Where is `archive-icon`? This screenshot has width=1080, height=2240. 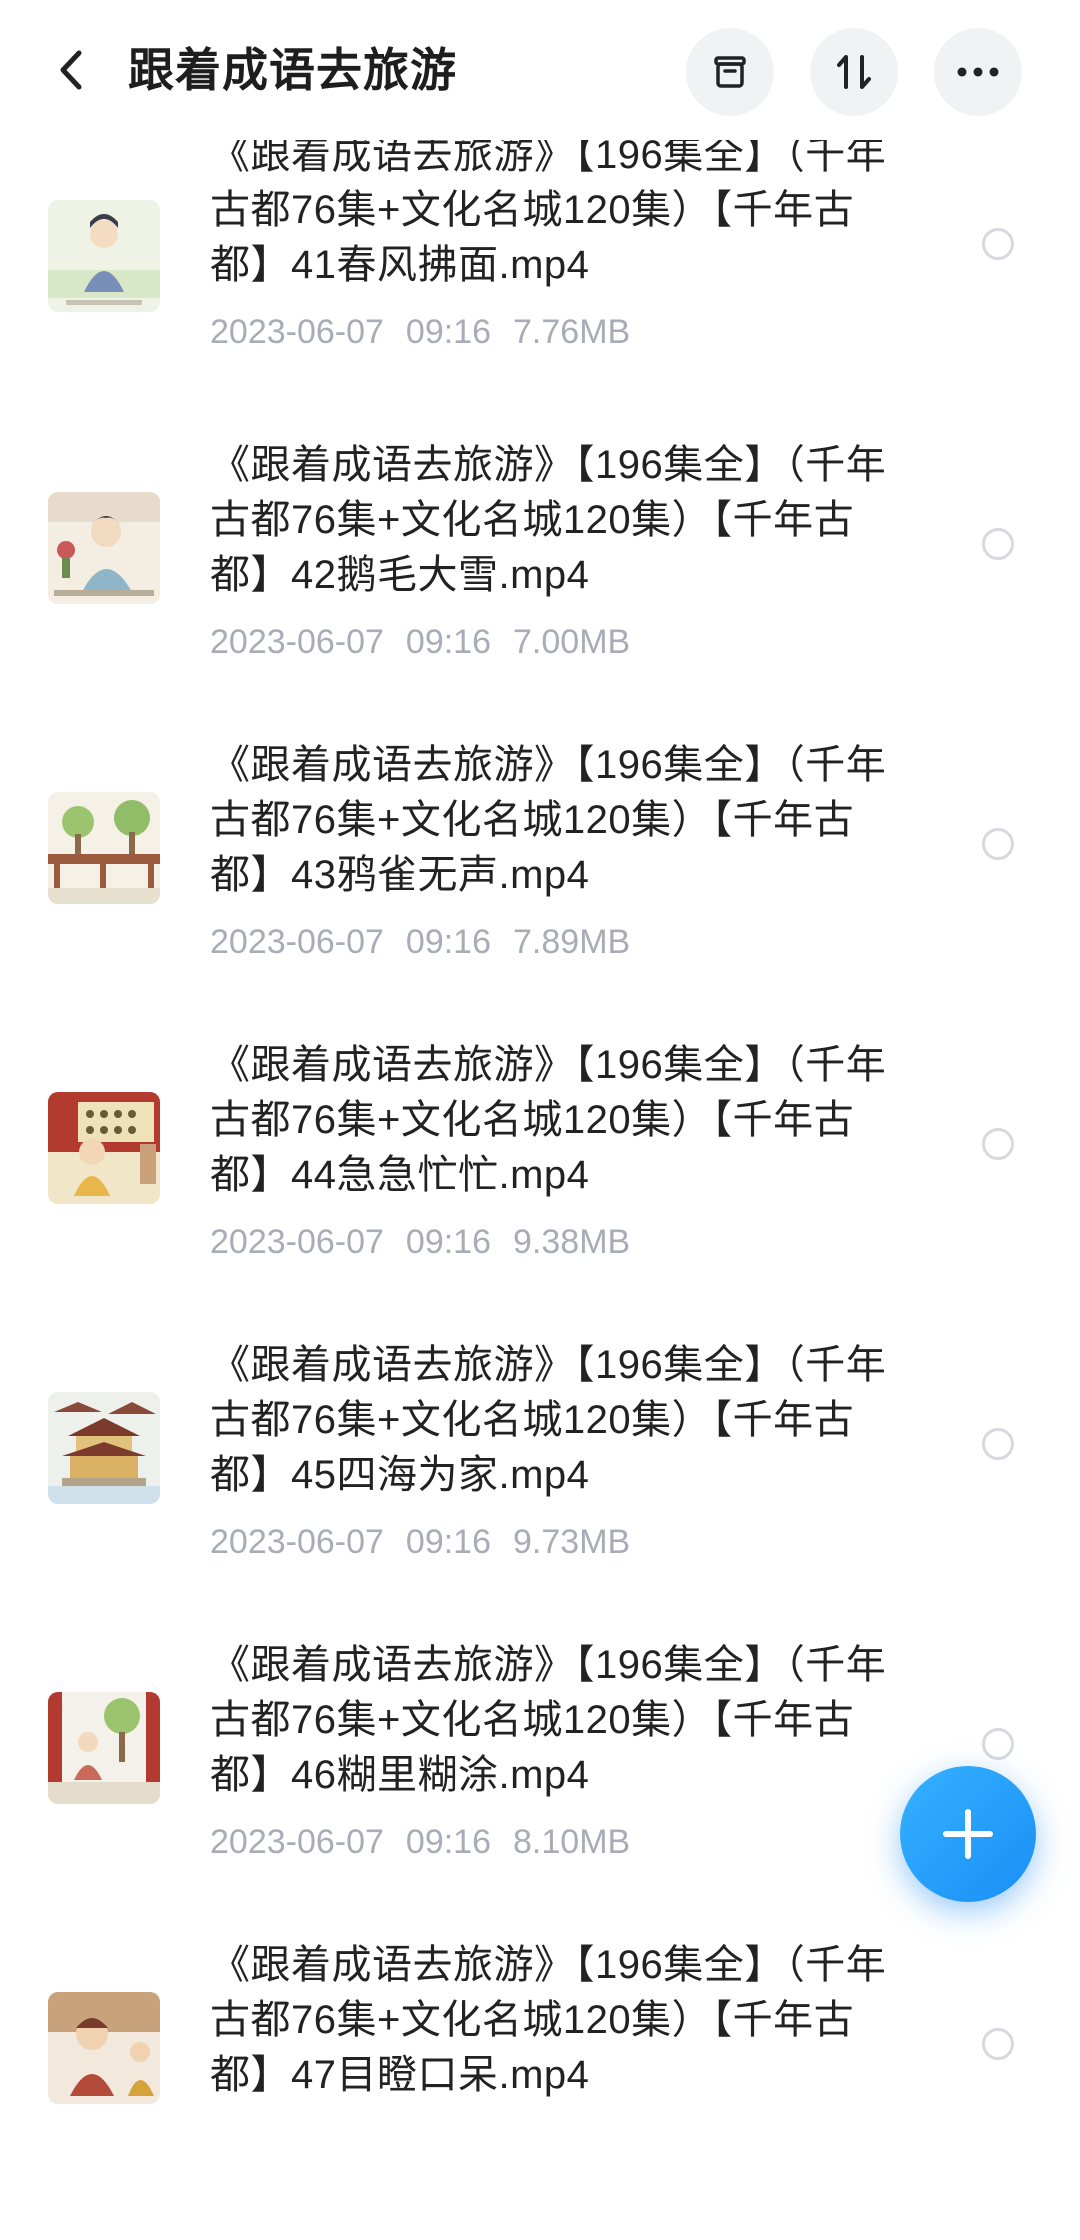
archive-icon is located at coordinates (730, 72).